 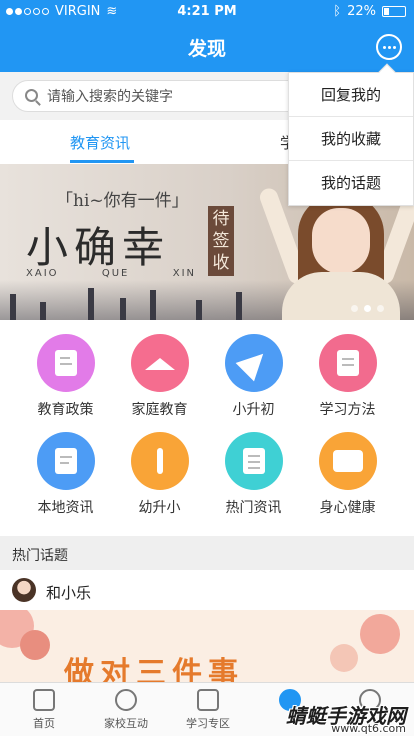 I want to click on avatar, so click(x=24, y=590).